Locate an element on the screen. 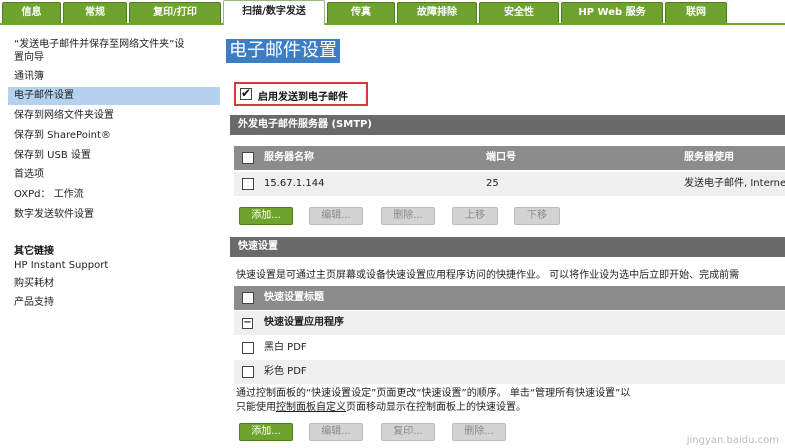 The height and width of the screenshot is (448, 785). control-panel-customize-link: 控制面板自定义 is located at coordinates (311, 407).